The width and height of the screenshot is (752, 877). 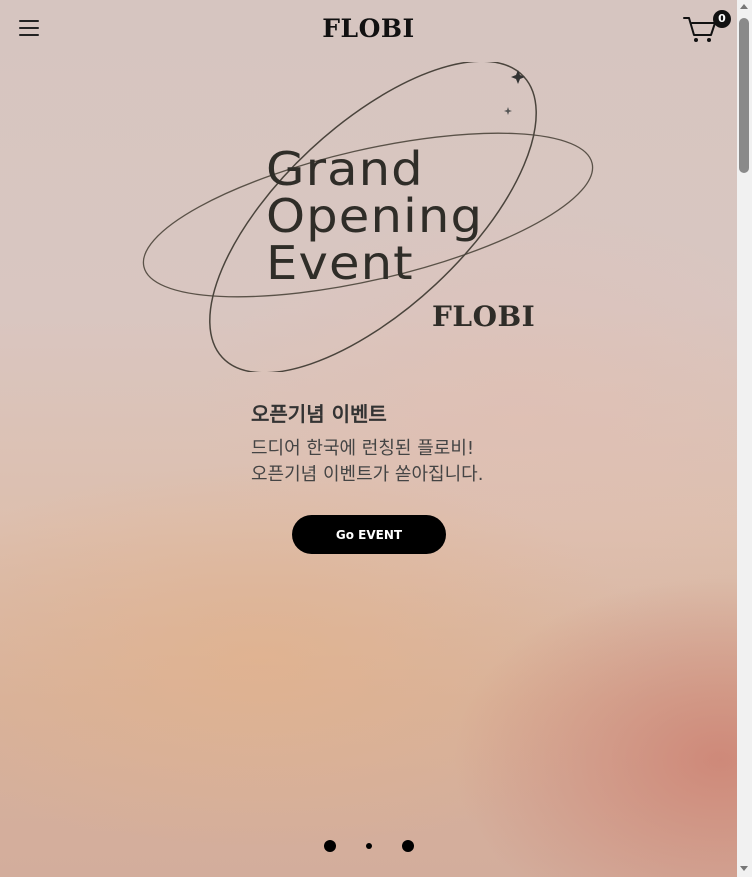 I want to click on cart-count-badge: 0, so click(x=722, y=19).